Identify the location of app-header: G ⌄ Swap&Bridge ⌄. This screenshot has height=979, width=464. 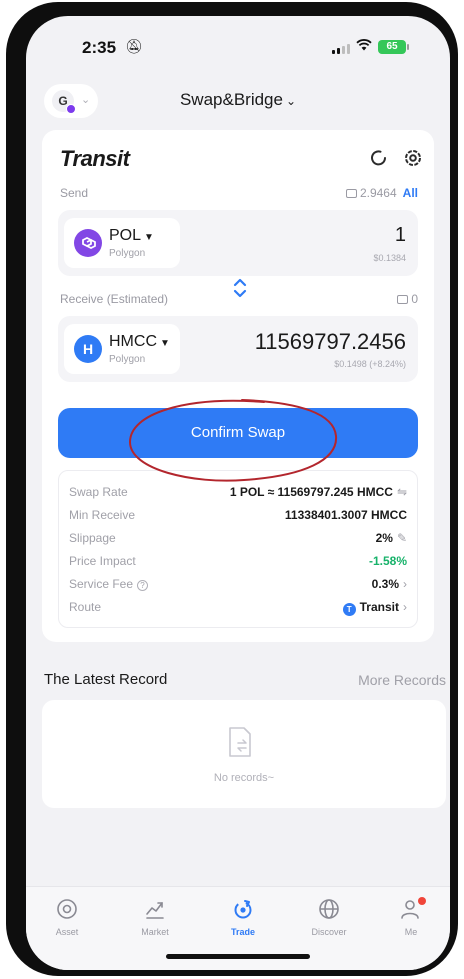
(238, 102).